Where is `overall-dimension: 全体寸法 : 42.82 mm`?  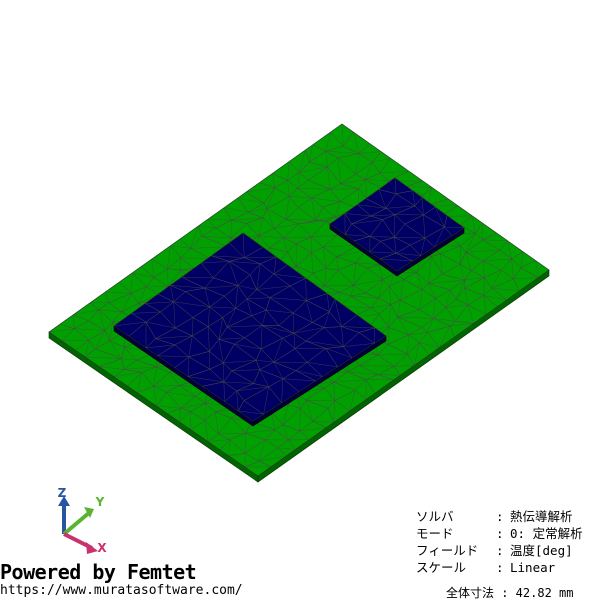
overall-dimension: 全体寸法 : 42.82 mm is located at coordinates (510, 593).